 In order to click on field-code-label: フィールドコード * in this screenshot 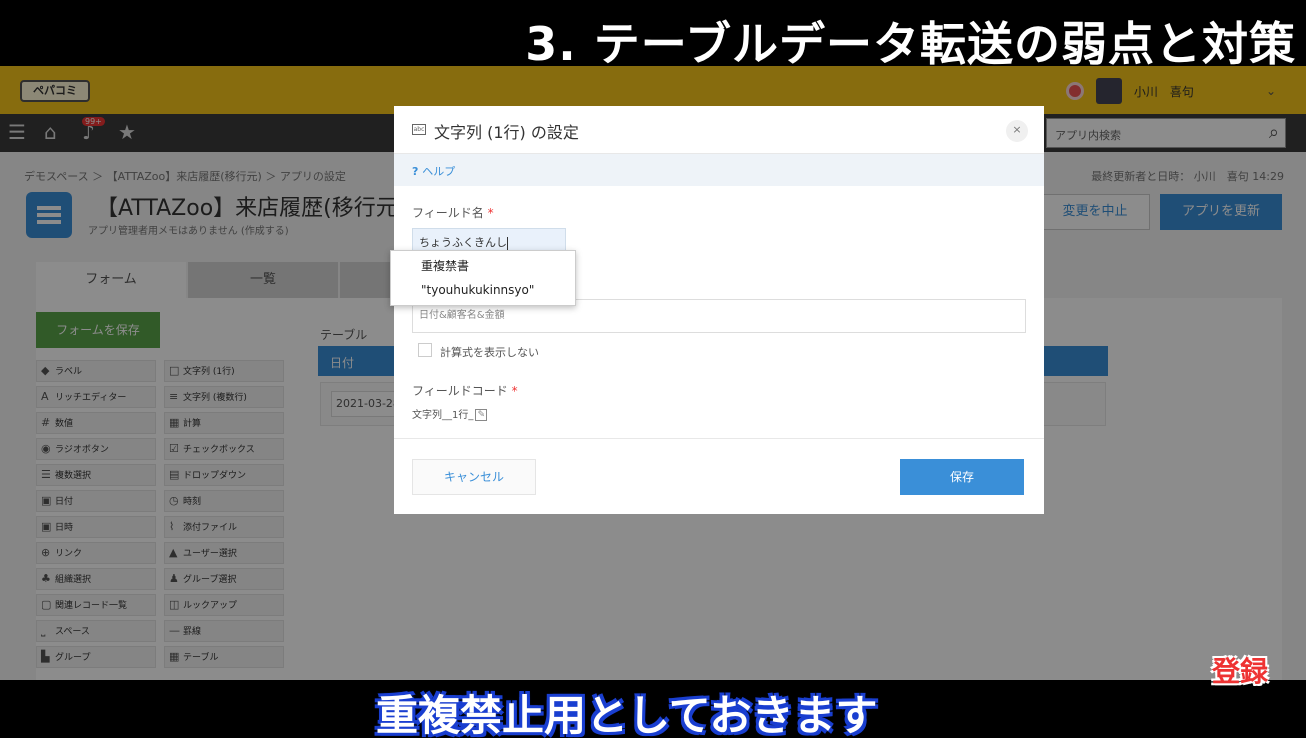, I will do `click(465, 390)`.